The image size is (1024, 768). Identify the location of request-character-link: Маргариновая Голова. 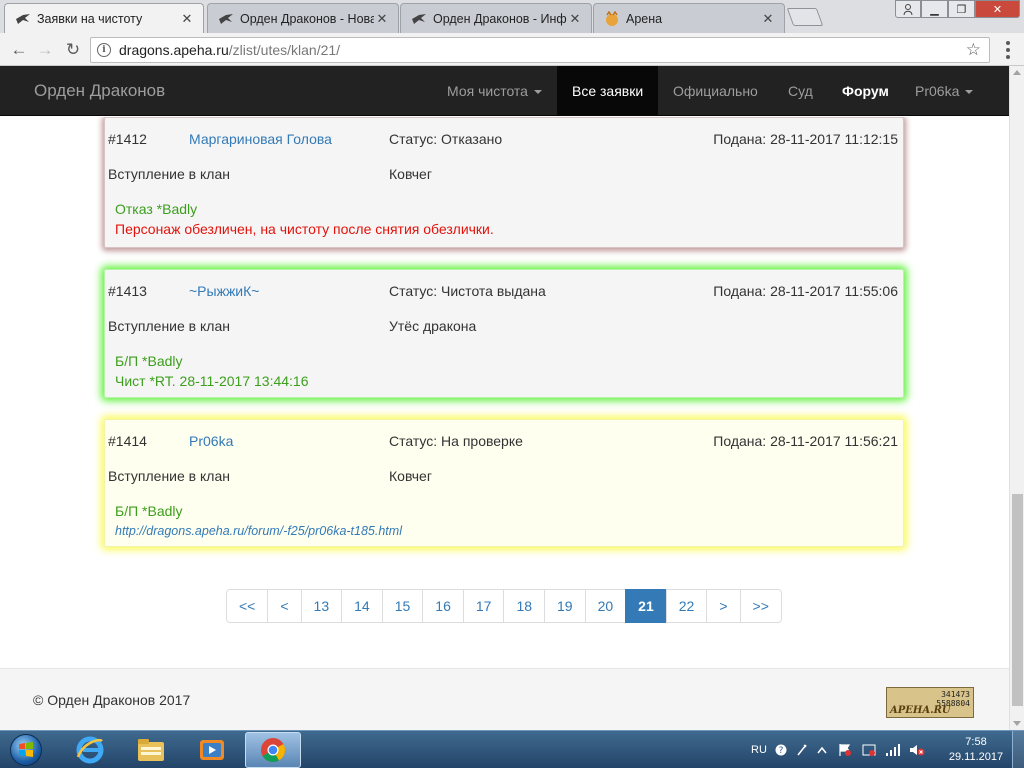
(260, 139).